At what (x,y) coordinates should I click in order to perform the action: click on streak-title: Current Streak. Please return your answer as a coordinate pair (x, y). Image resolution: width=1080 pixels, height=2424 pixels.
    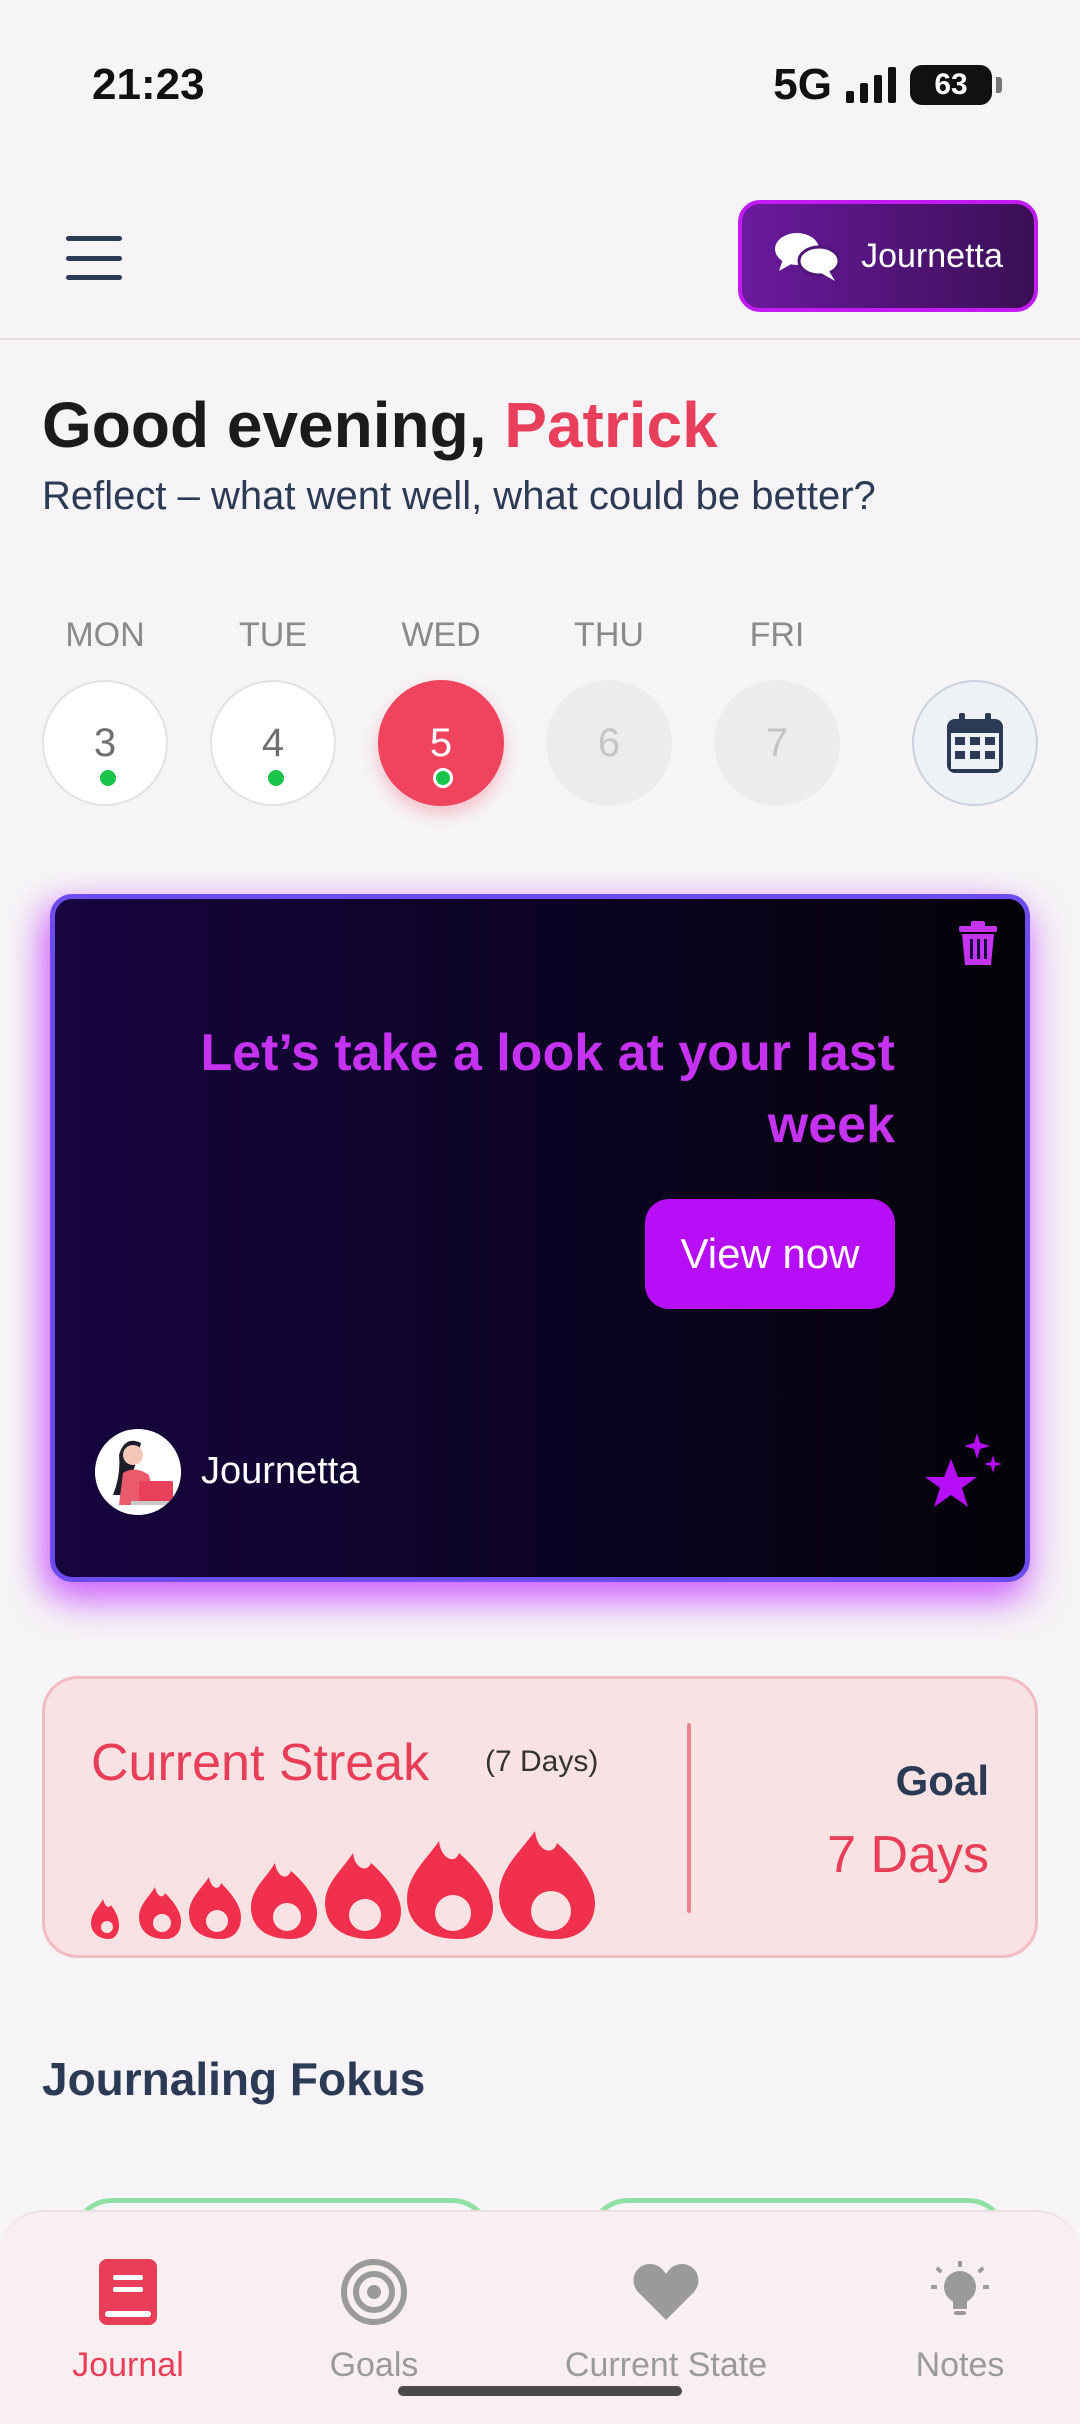
    Looking at the image, I should click on (260, 1763).